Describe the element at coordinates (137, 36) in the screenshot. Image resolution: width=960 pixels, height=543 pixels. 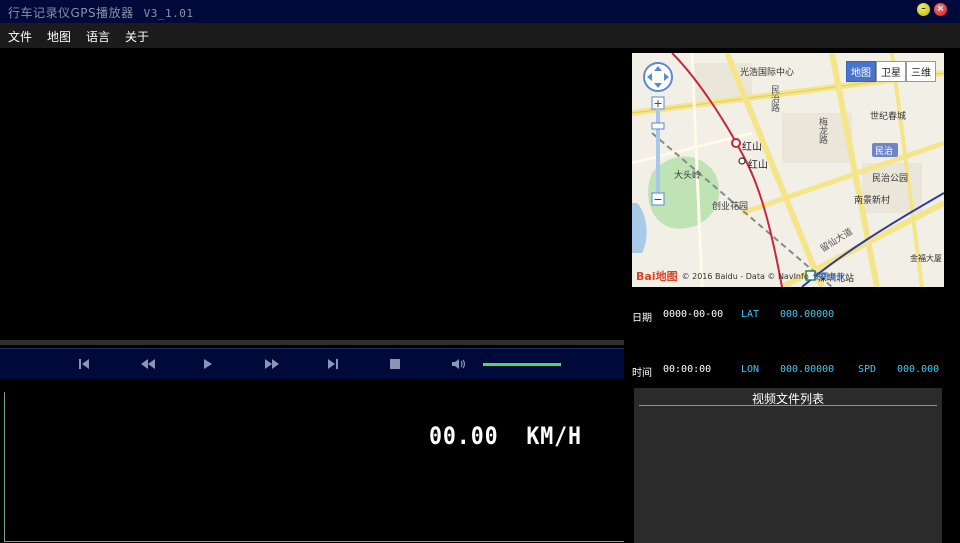
I see `menu-about: 关于` at that location.